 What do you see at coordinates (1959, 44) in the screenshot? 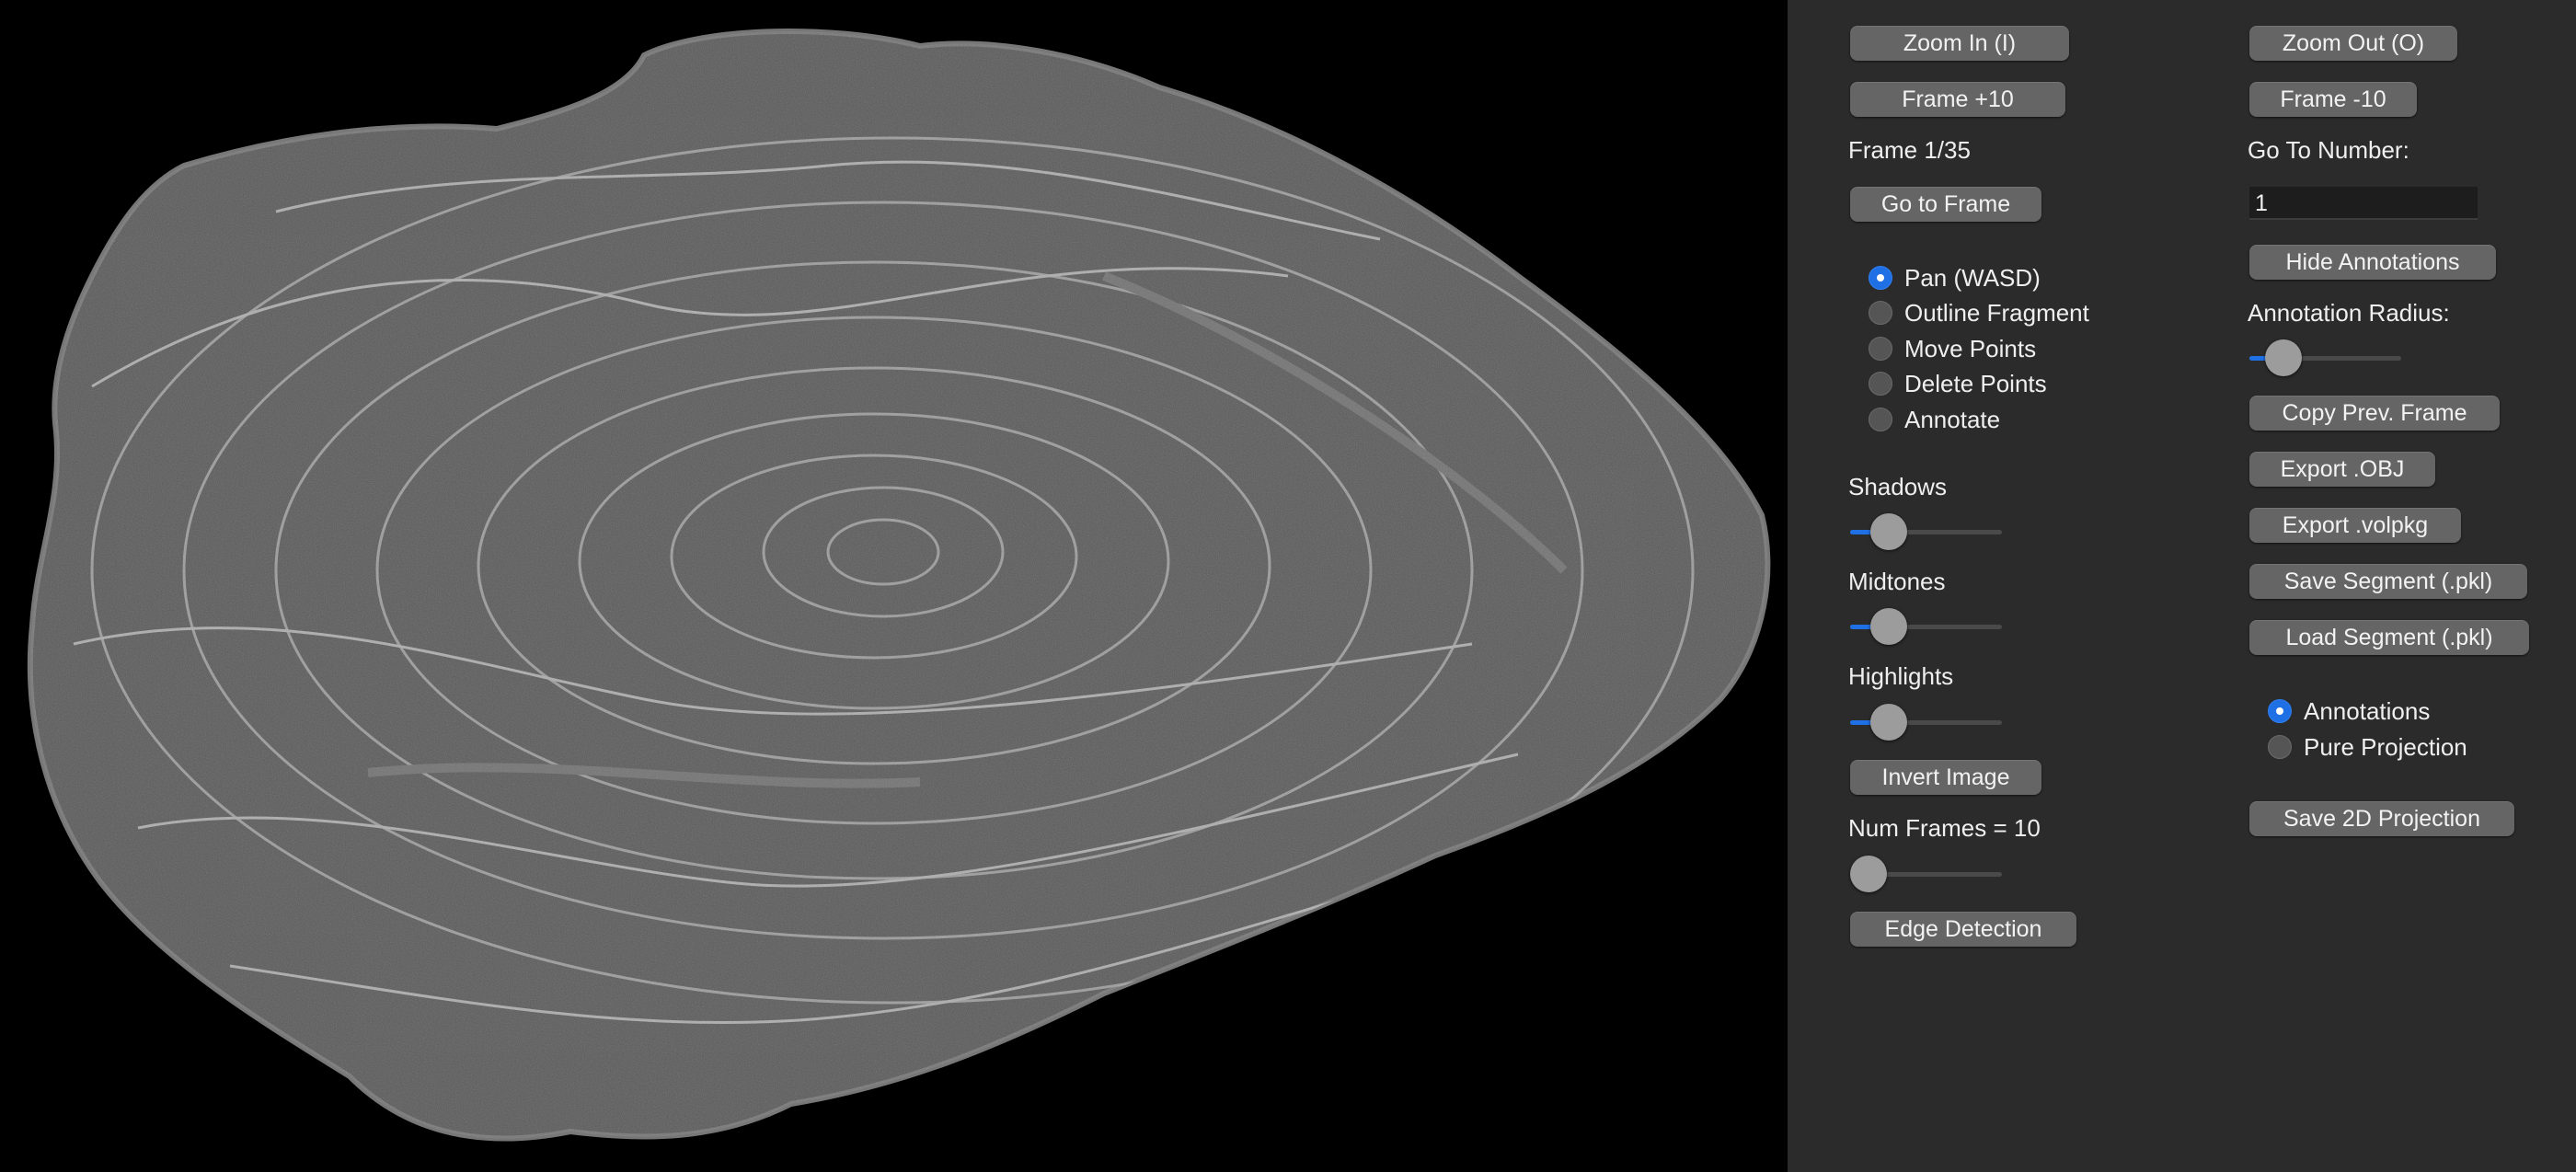
I see `zoom-in-button: Zoom In (I)` at bounding box center [1959, 44].